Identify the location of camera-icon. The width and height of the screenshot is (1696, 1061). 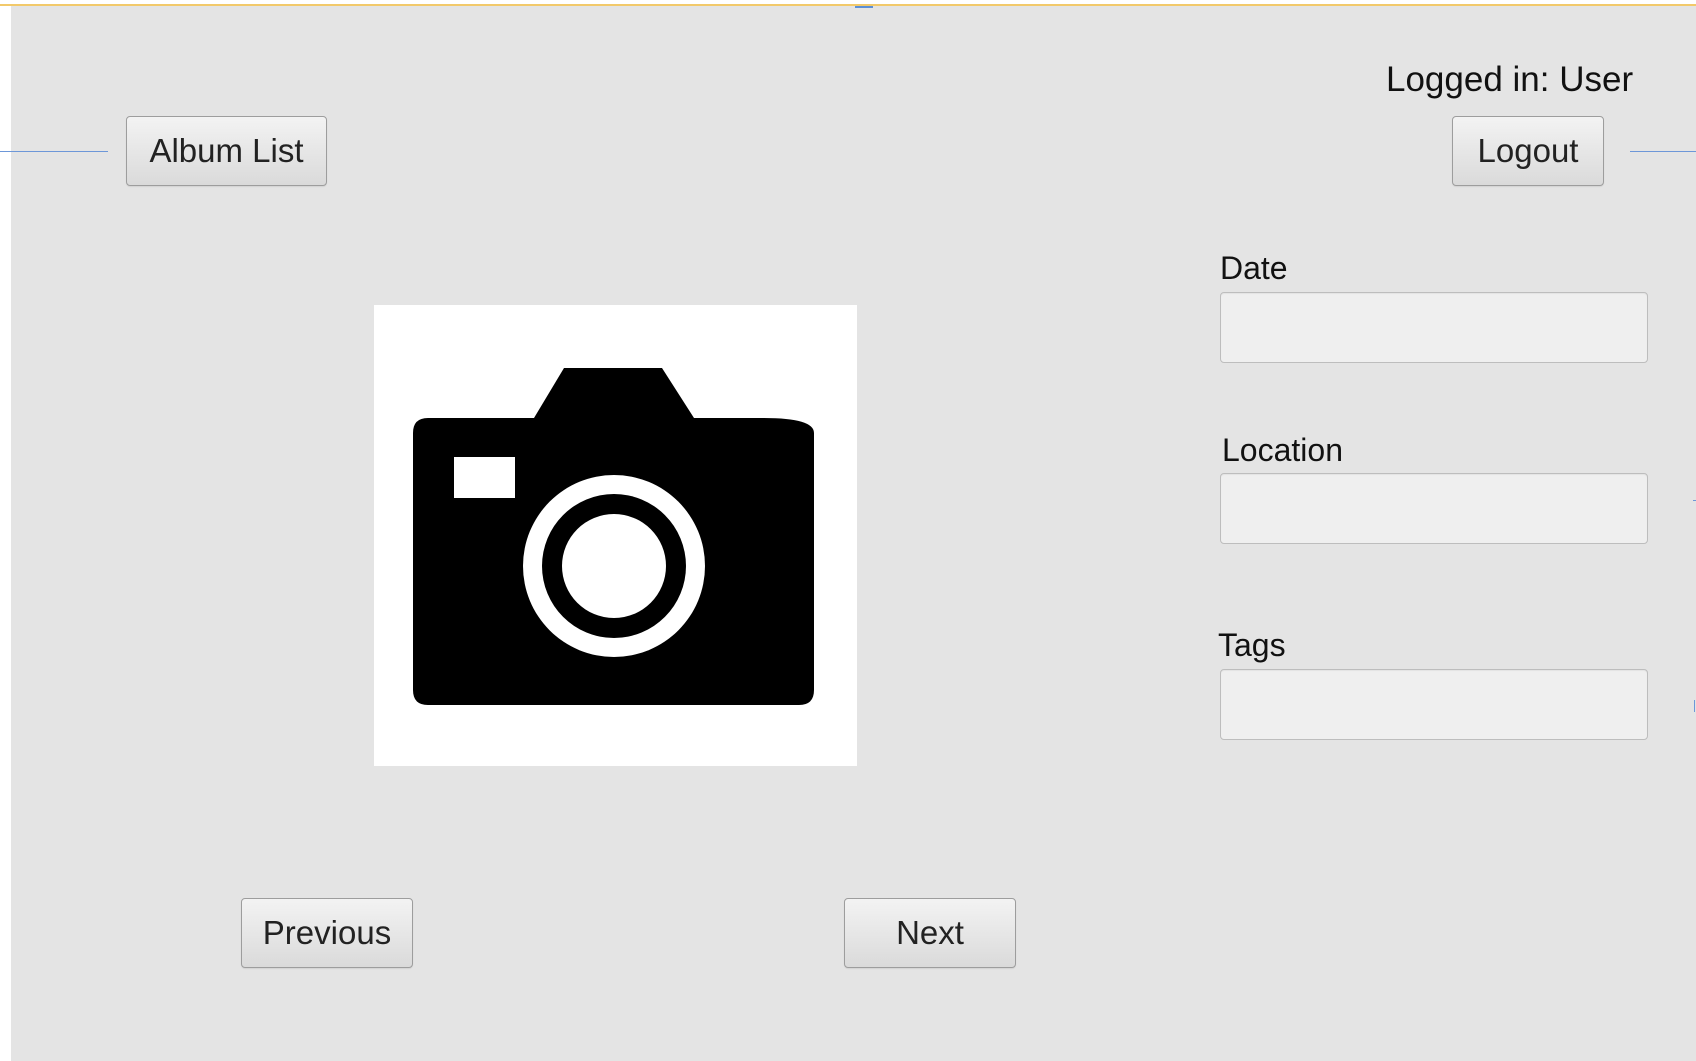
(613, 536).